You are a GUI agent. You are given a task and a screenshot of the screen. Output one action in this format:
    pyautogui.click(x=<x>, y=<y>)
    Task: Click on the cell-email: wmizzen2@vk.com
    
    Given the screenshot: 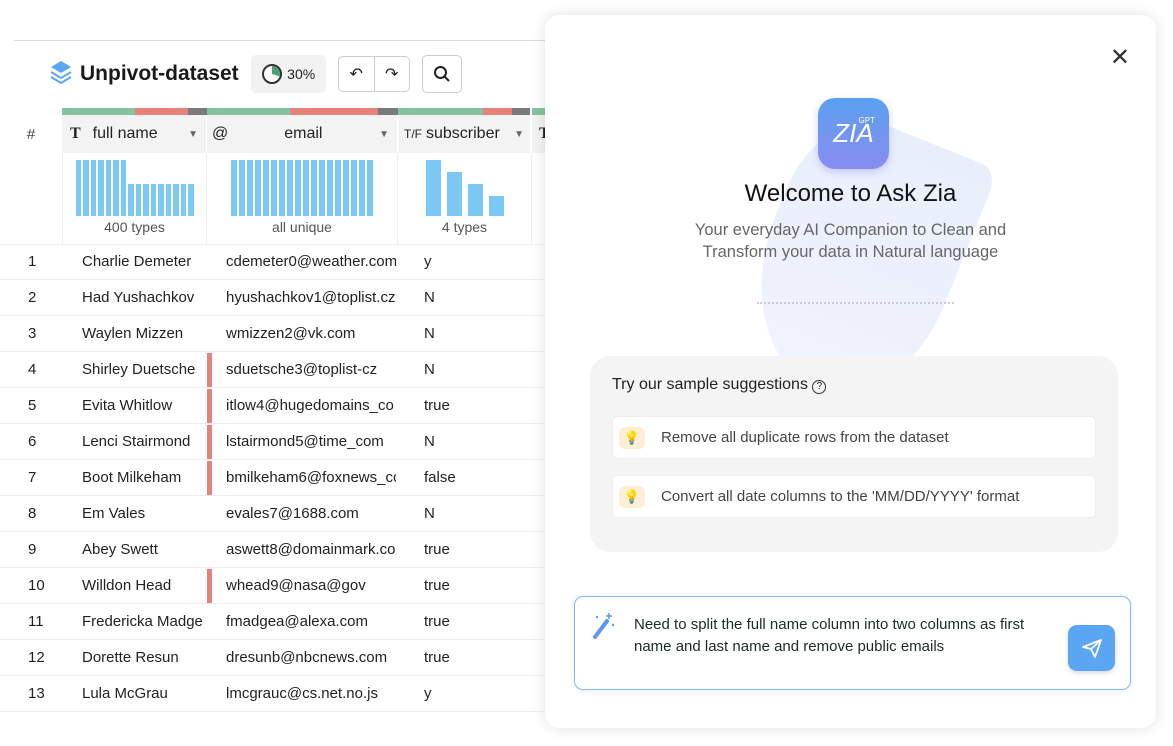 What is the action you would take?
    pyautogui.click(x=311, y=333)
    